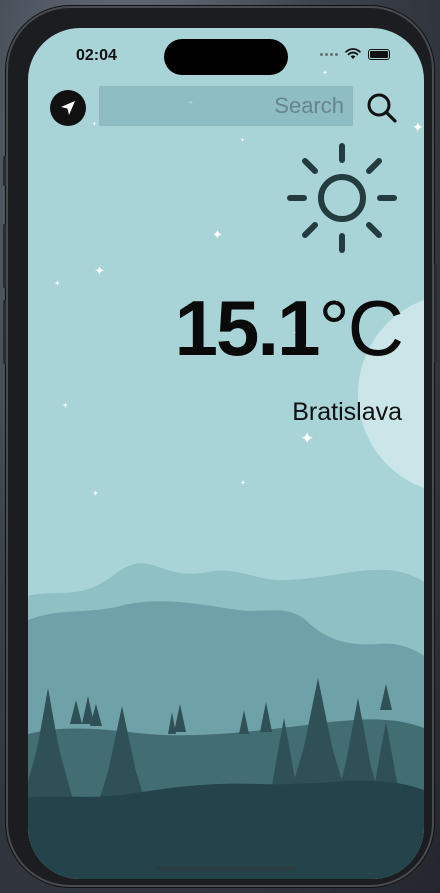 The height and width of the screenshot is (893, 440). What do you see at coordinates (4, 332) in the screenshot?
I see `volume-down-button` at bounding box center [4, 332].